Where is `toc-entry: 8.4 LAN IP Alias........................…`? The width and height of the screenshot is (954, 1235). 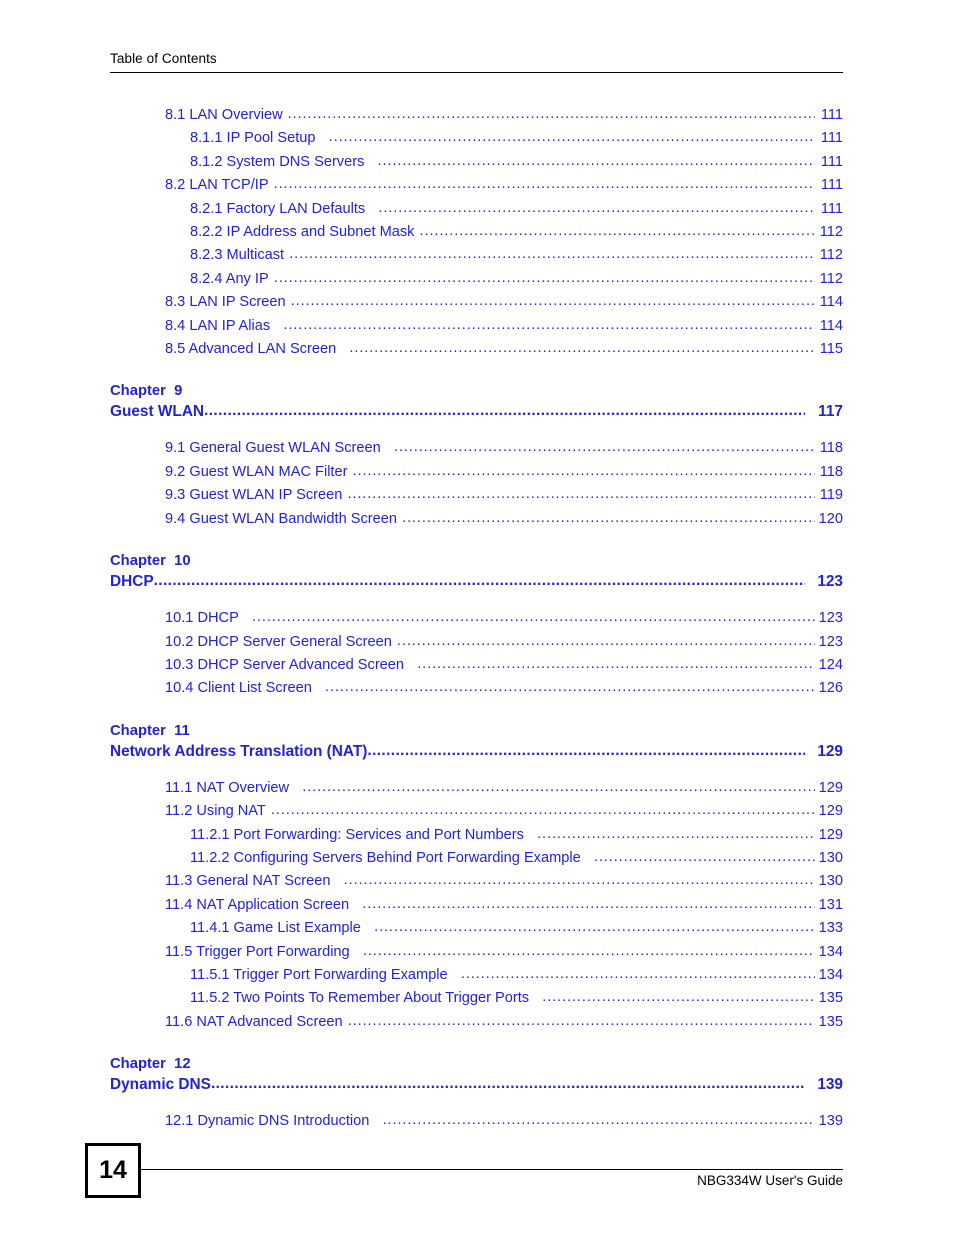
toc-entry: 8.4 LAN IP Alias........................… is located at coordinates (476, 326).